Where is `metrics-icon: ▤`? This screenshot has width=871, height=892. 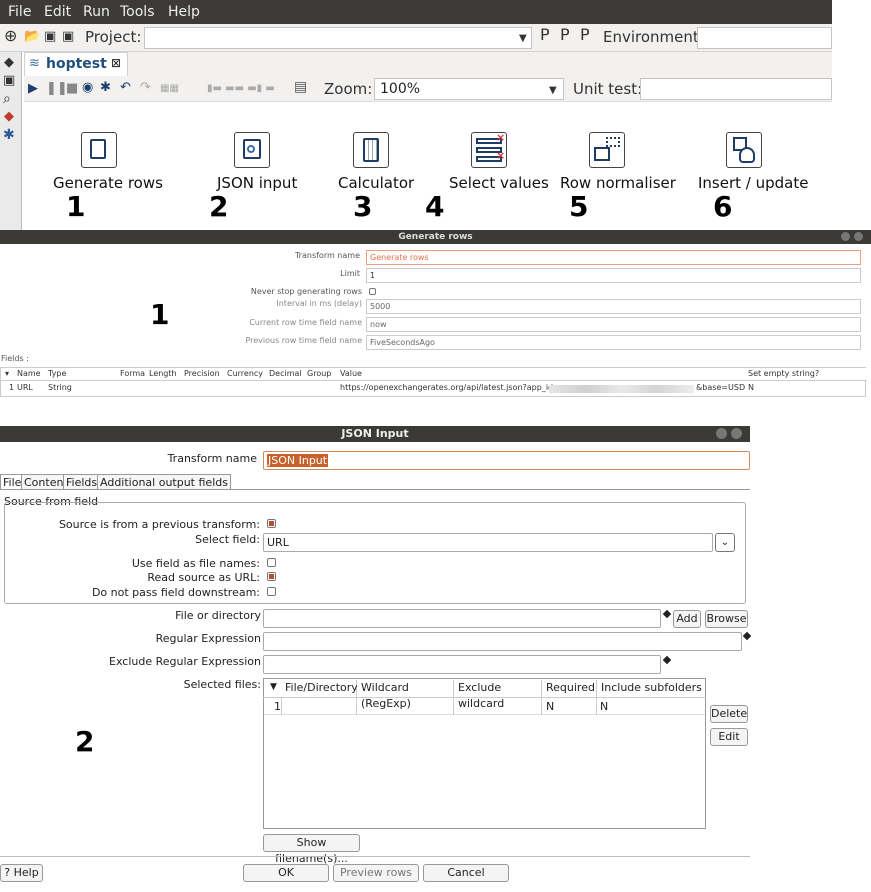 metrics-icon: ▤ is located at coordinates (300, 87).